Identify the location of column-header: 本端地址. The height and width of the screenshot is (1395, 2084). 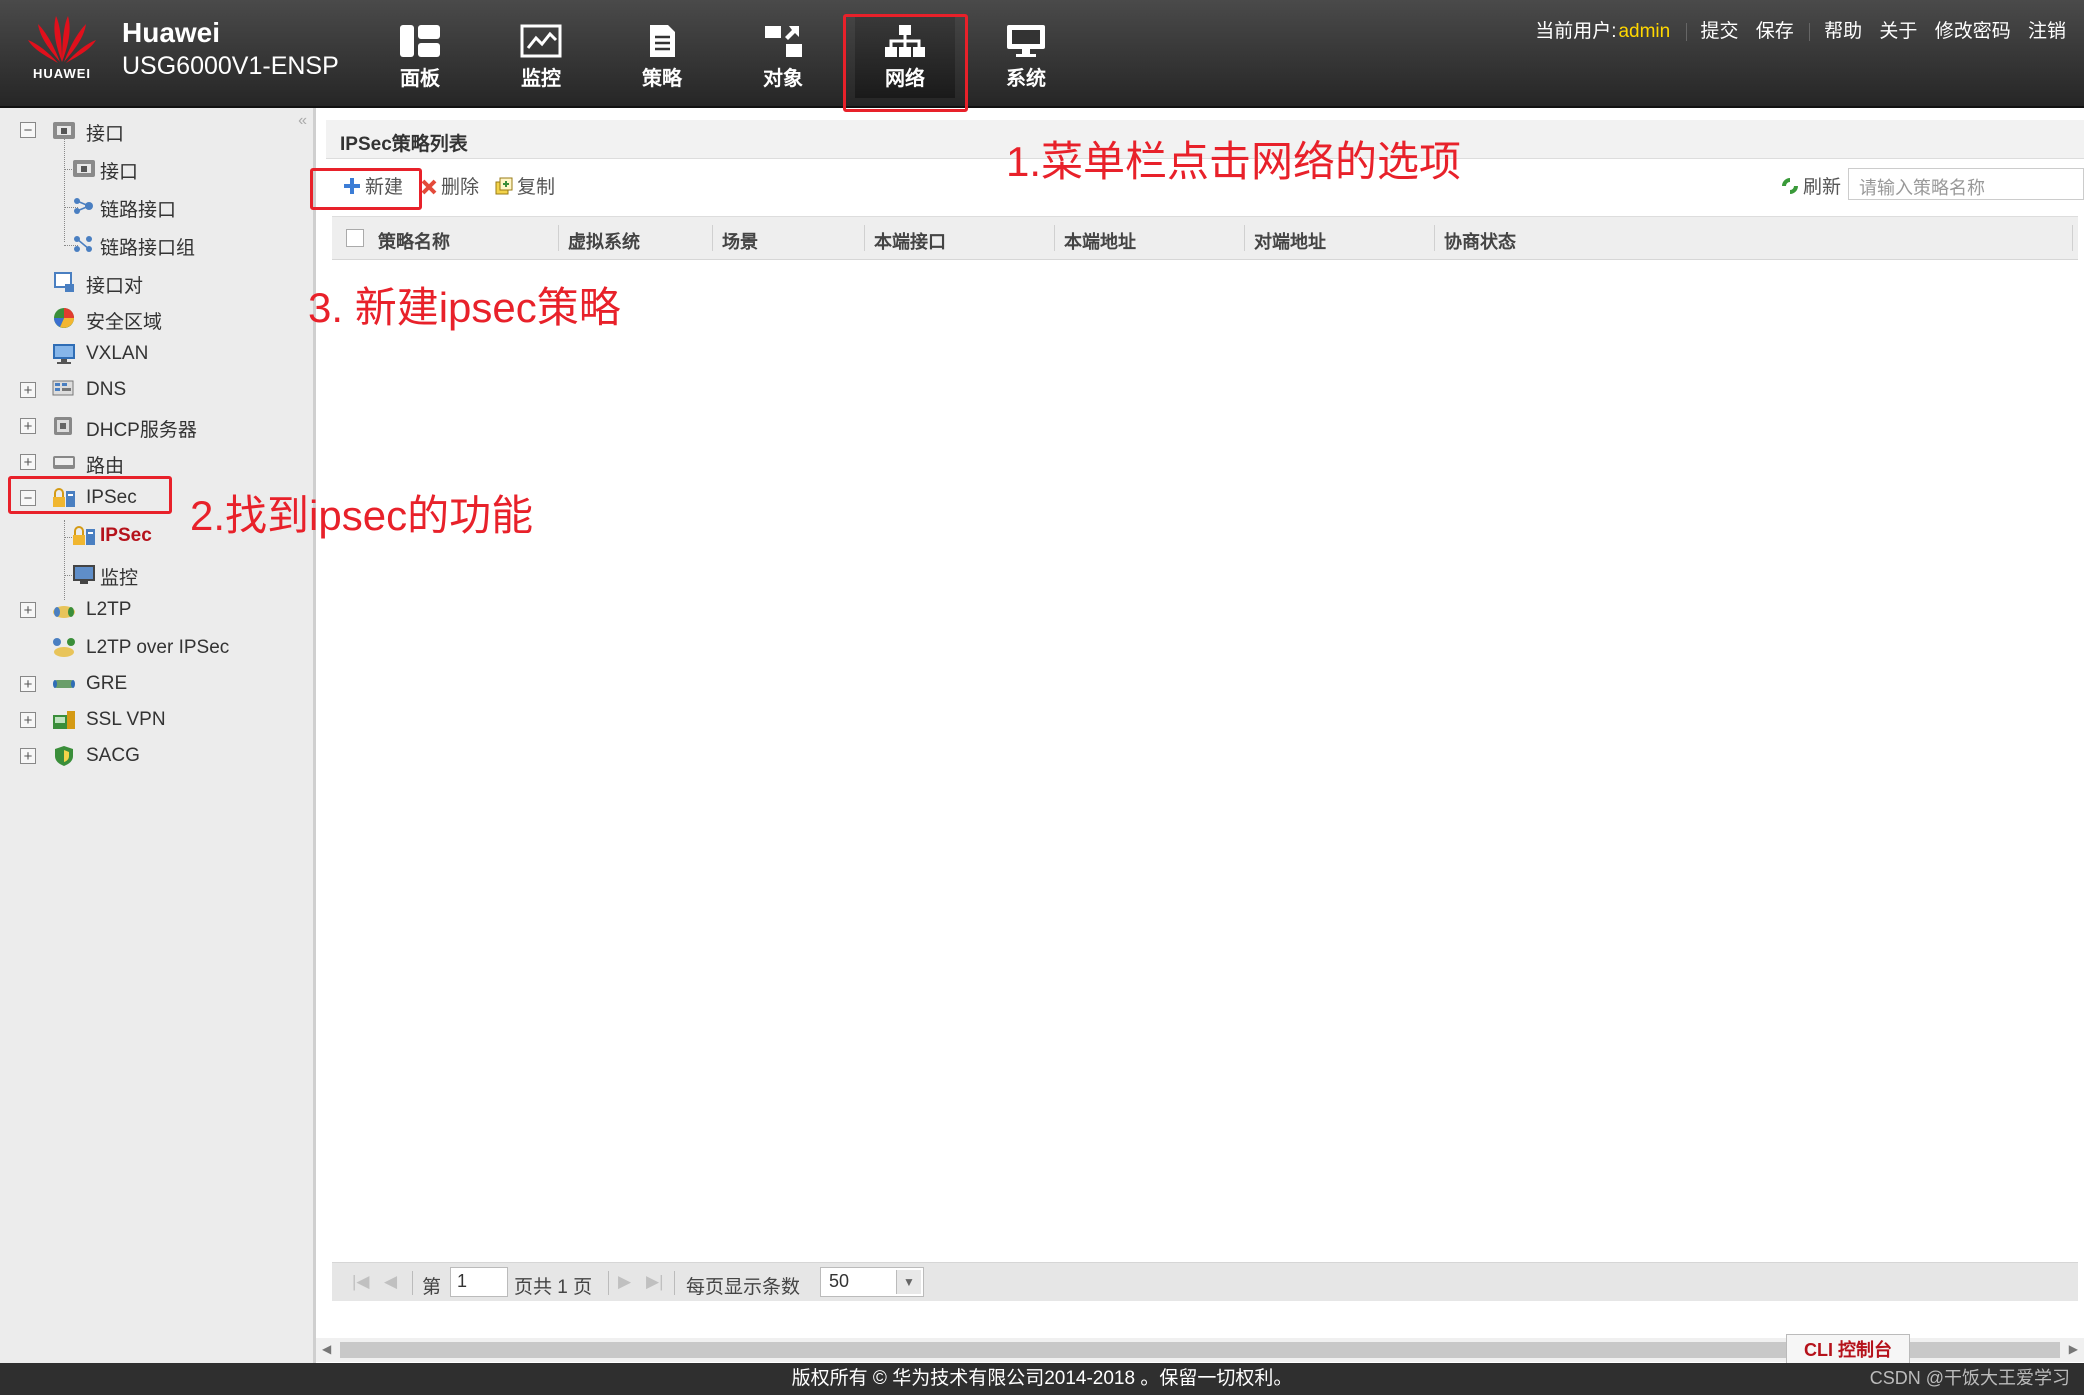
(1100, 241).